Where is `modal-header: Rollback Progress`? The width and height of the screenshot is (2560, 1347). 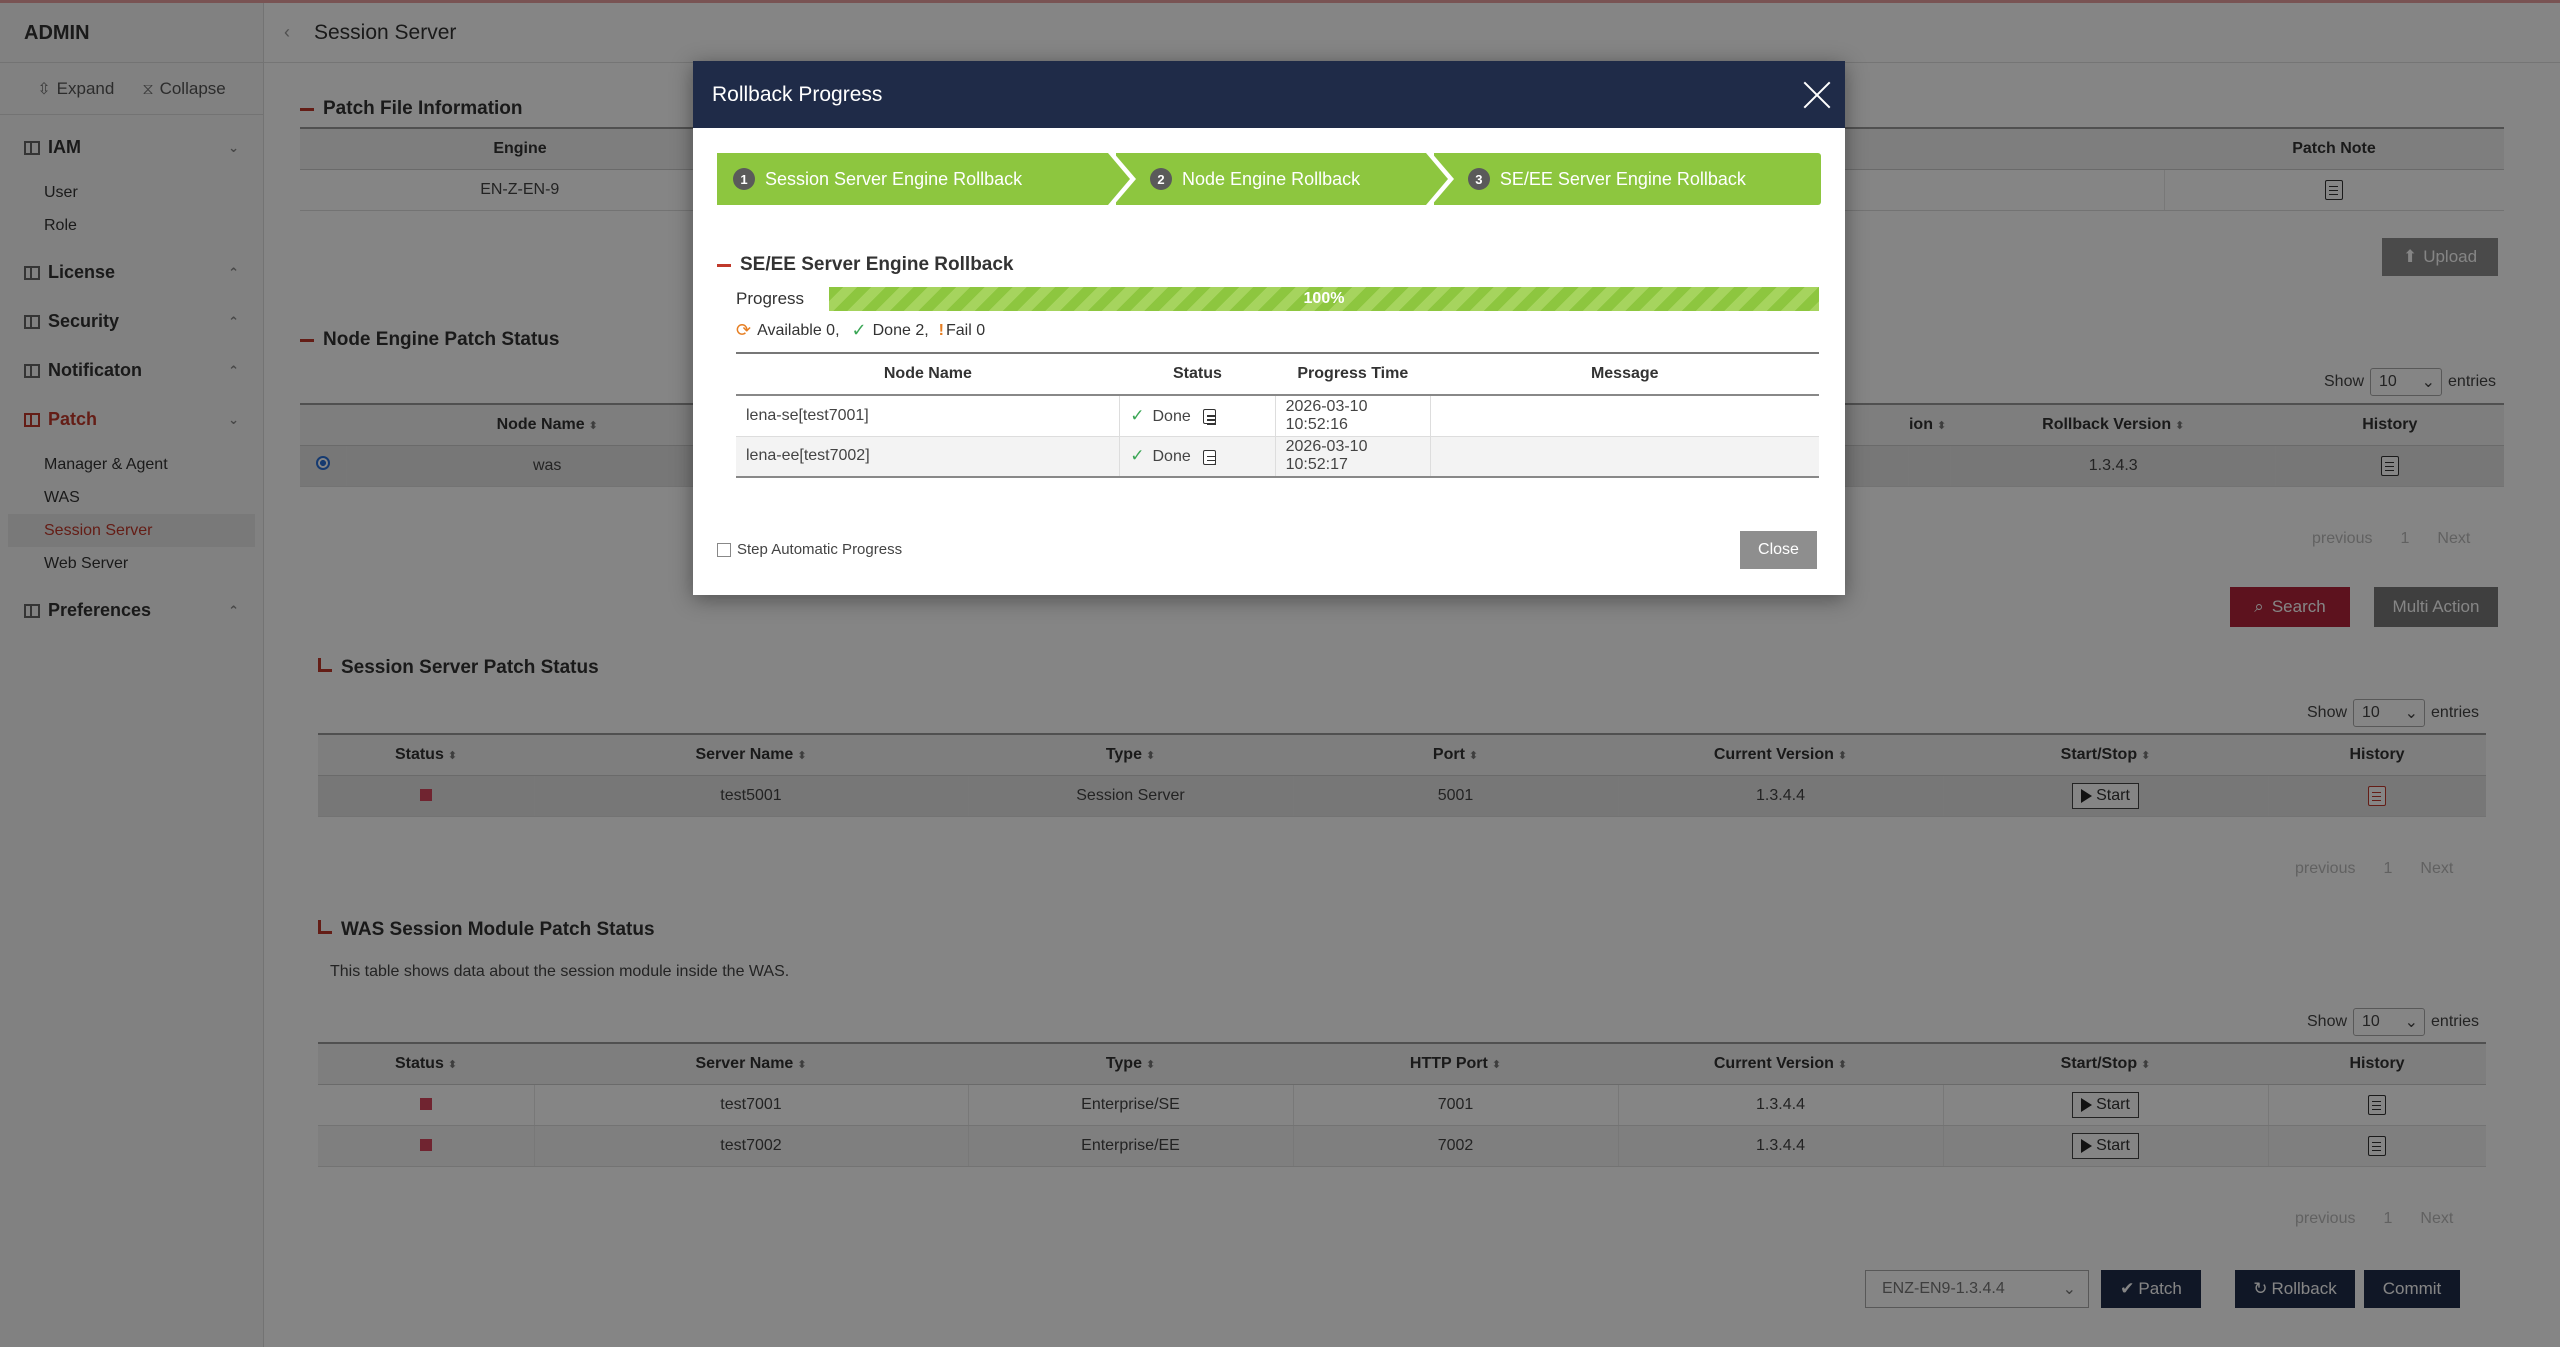 modal-header: Rollback Progress is located at coordinates (1269, 94).